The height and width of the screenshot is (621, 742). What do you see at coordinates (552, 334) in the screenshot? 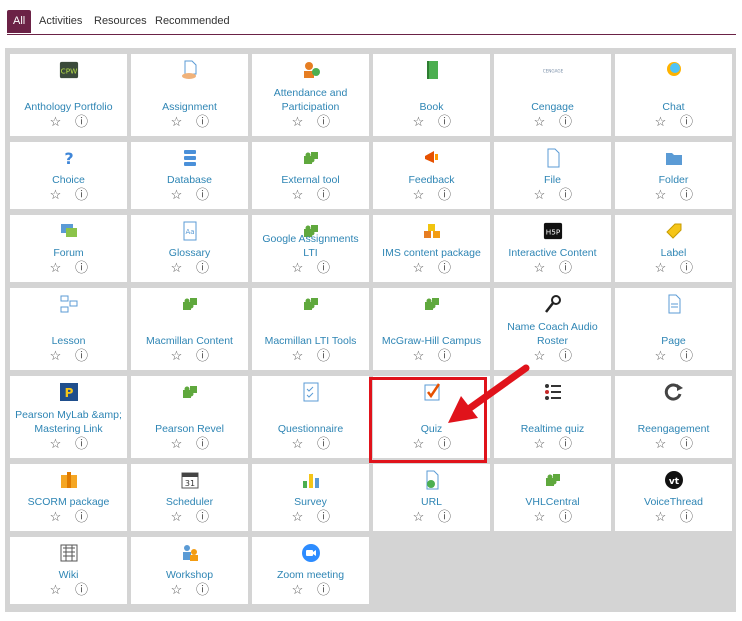
I see `activity-name: Name Coach Audio Roster` at bounding box center [552, 334].